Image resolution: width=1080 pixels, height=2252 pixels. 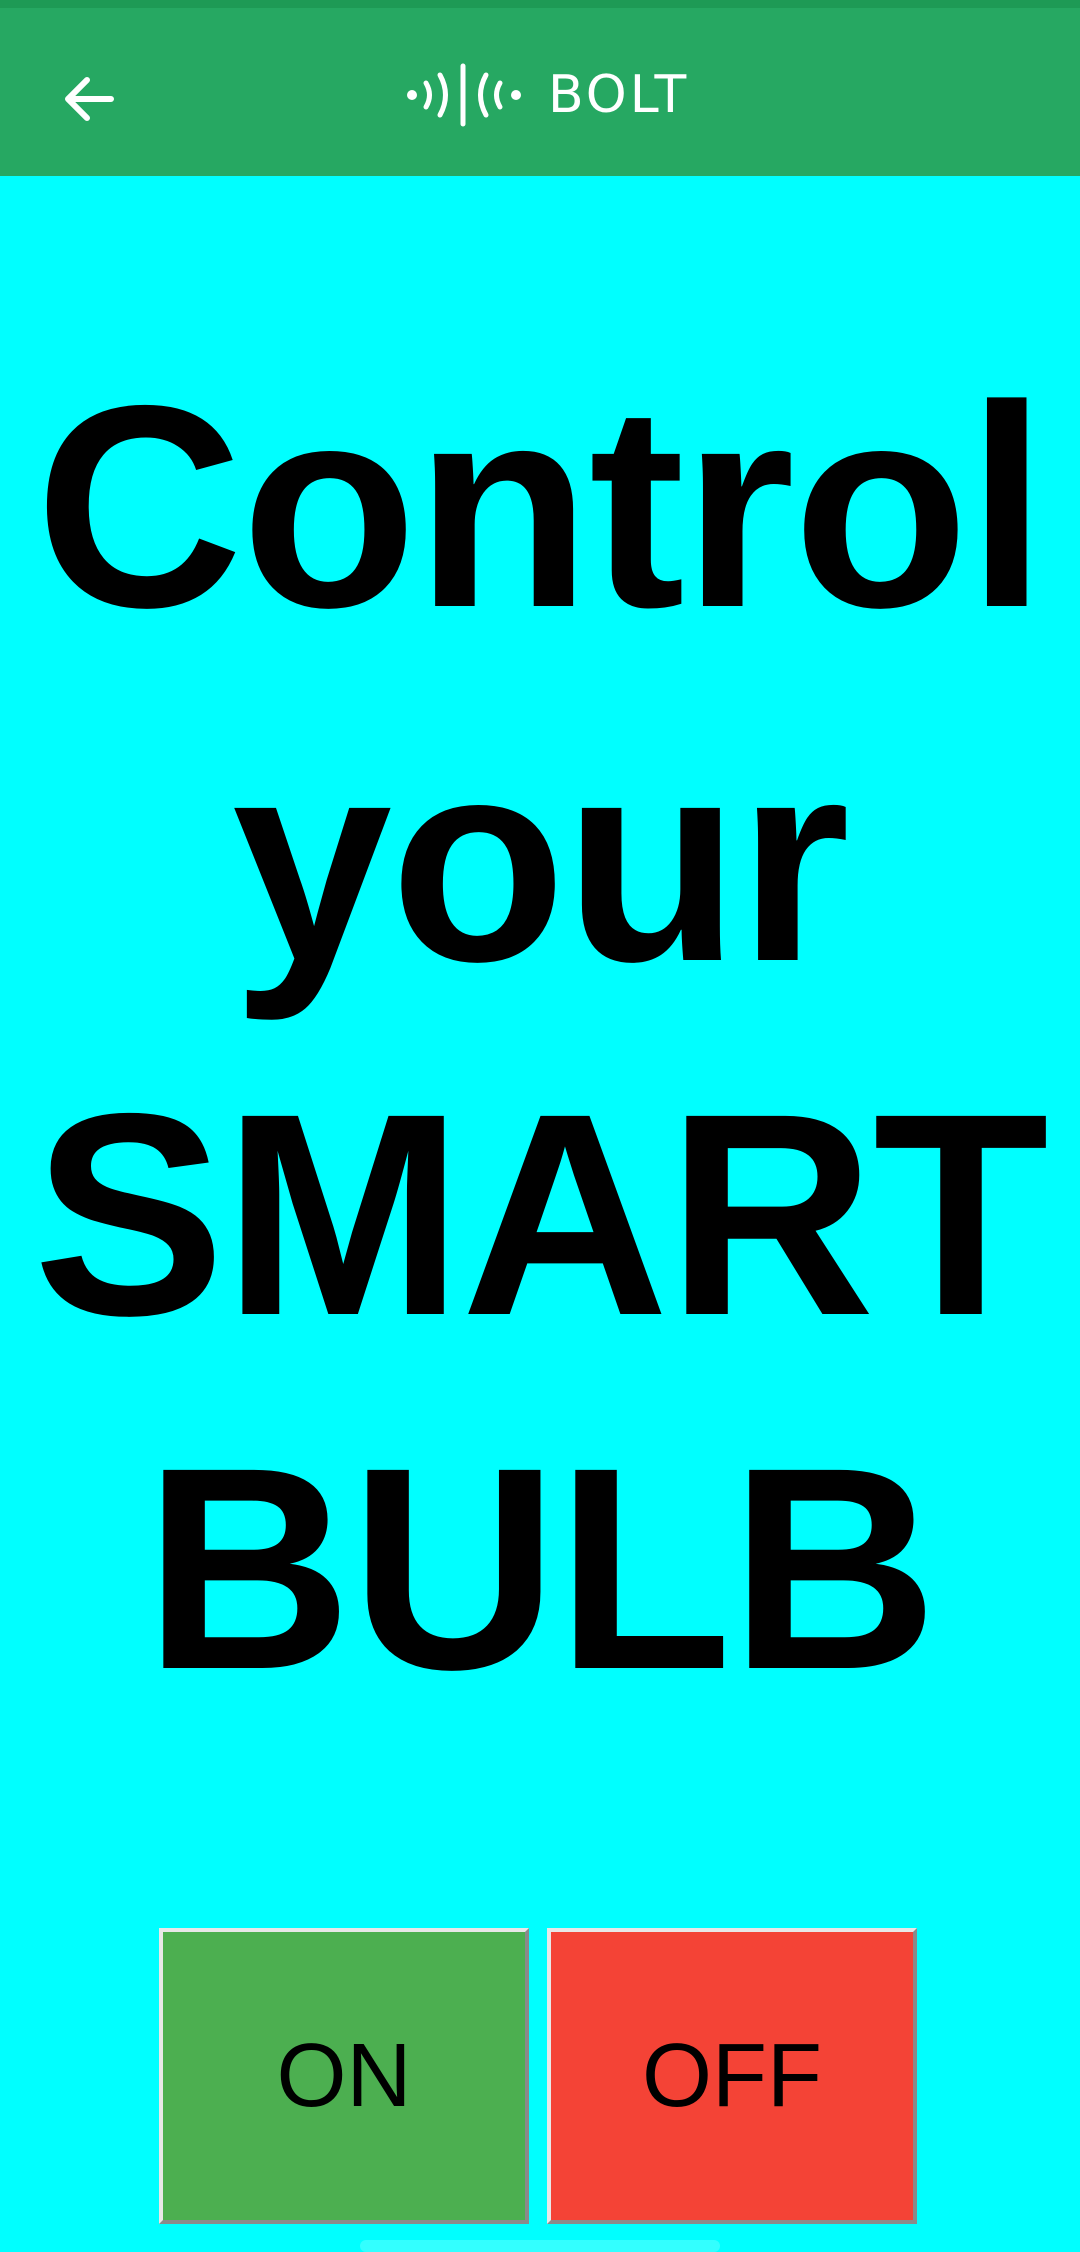 What do you see at coordinates (540, 2246) in the screenshot?
I see `gesture-nav-bar` at bounding box center [540, 2246].